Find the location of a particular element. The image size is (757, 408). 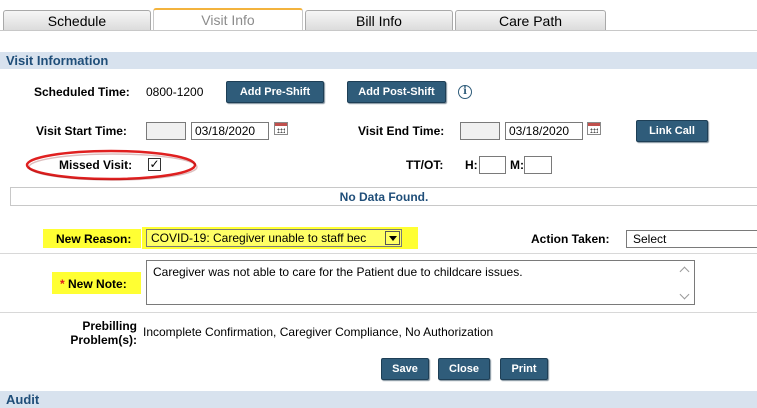

action-taken-label: Action Taken: is located at coordinates (570, 239).